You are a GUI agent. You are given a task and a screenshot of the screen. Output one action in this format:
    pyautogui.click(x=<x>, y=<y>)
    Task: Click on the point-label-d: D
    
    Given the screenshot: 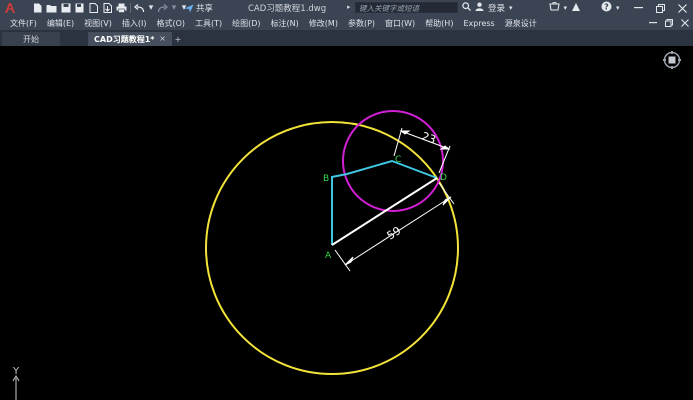 What is the action you would take?
    pyautogui.click(x=443, y=178)
    